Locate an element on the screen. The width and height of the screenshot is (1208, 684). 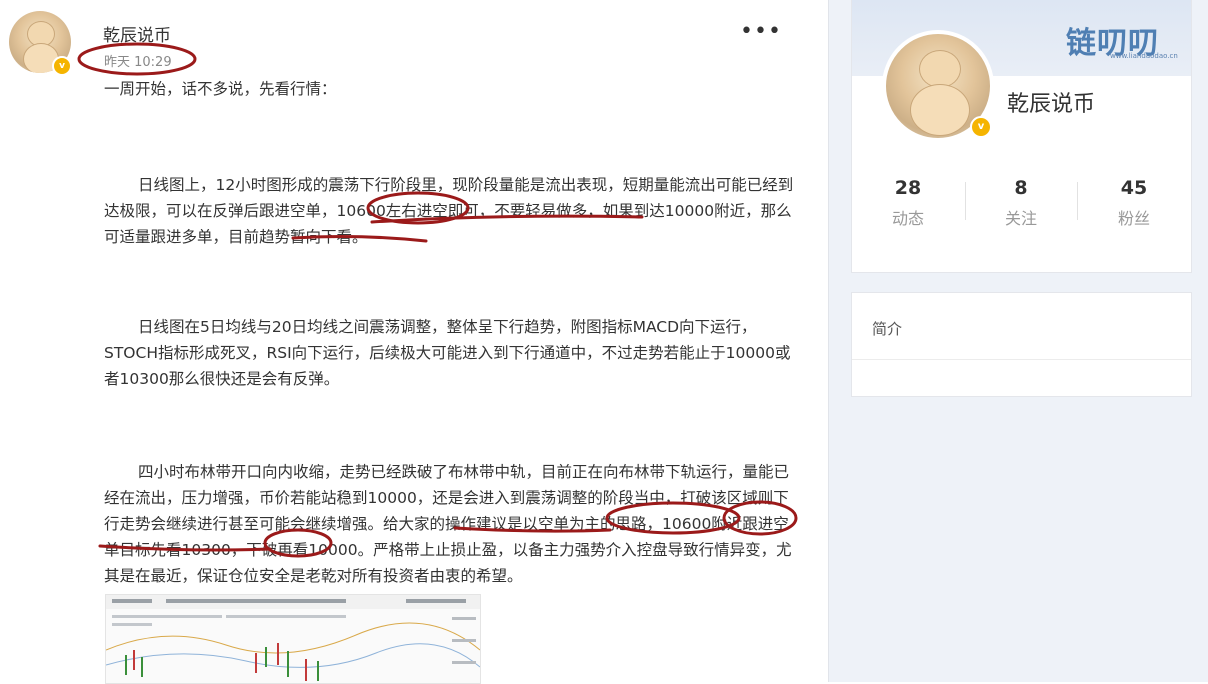
divider is located at coordinates (1021, 359).